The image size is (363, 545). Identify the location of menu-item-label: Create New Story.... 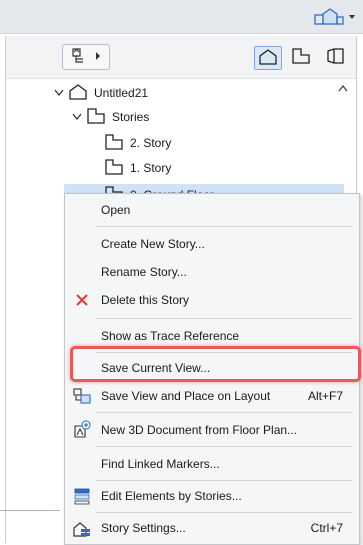
(153, 244).